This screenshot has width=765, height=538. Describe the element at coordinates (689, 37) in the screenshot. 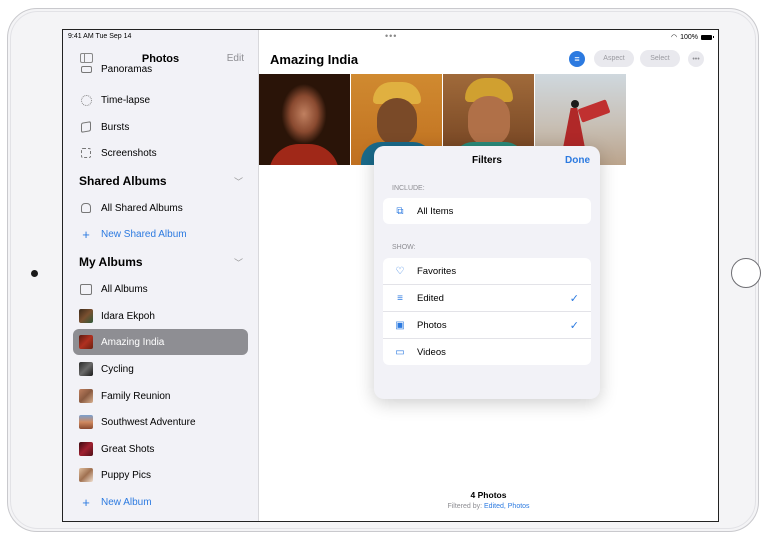

I see `battery-percent: 100%` at that location.